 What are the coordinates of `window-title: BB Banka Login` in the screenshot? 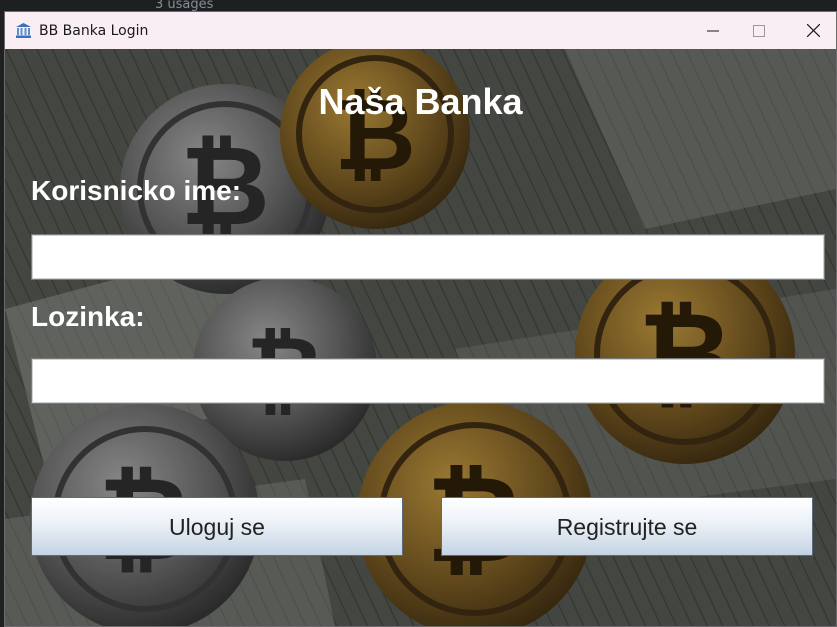 It's located at (94, 31).